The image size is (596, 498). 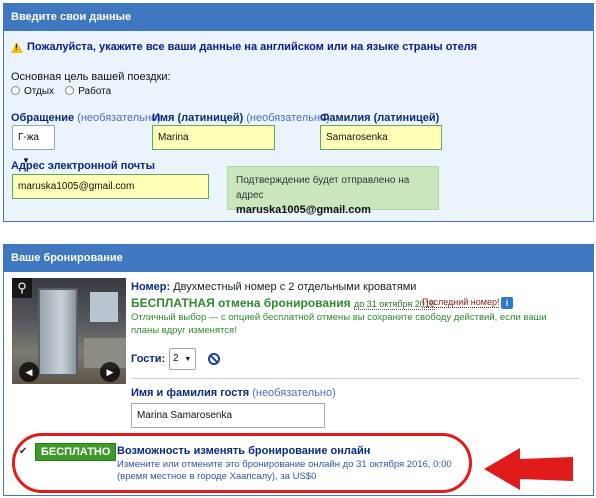 What do you see at coordinates (110, 186) in the screenshot?
I see `email-input: maruska1005@gmail.com` at bounding box center [110, 186].